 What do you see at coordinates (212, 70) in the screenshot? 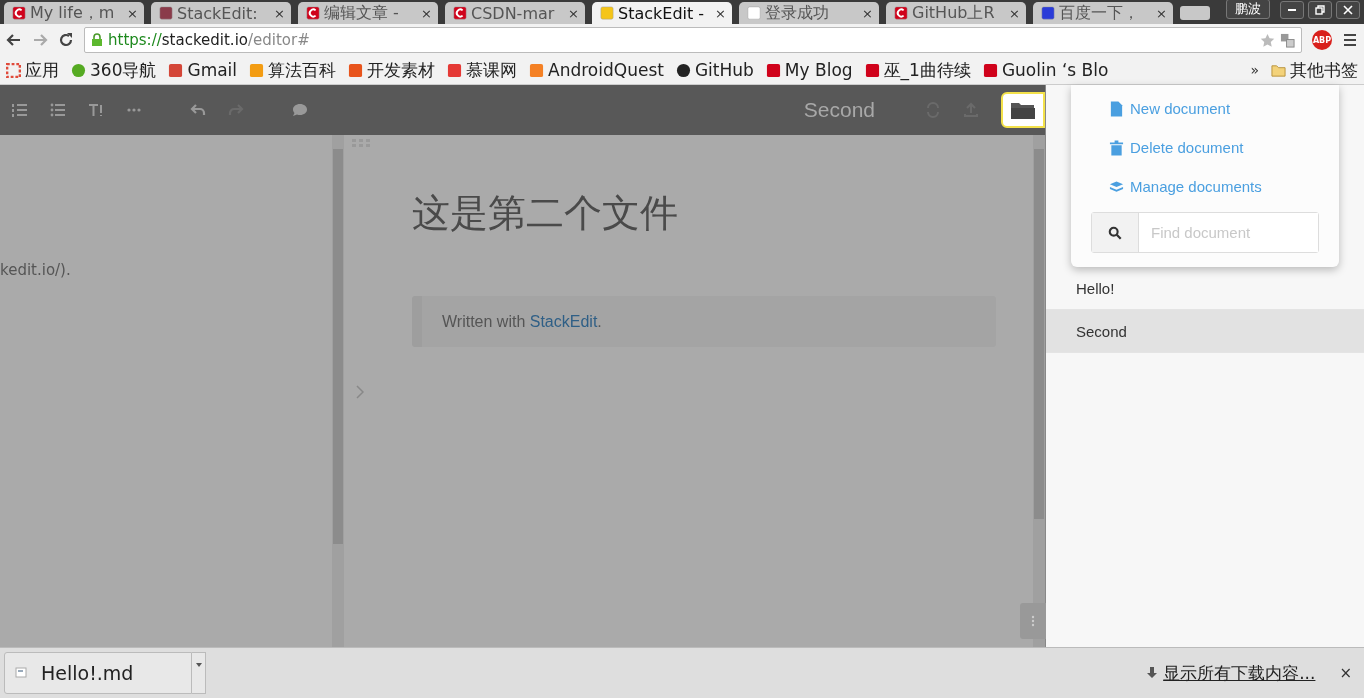
I see `bookmark-label: Gmail` at bounding box center [212, 70].